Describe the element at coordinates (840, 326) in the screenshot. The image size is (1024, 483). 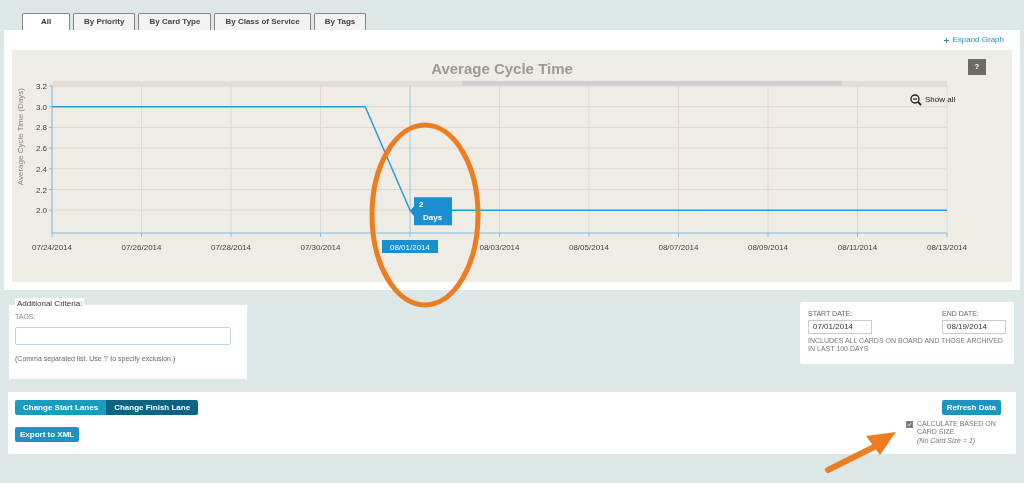
I see `start-date-field: 07/01/2014` at that location.